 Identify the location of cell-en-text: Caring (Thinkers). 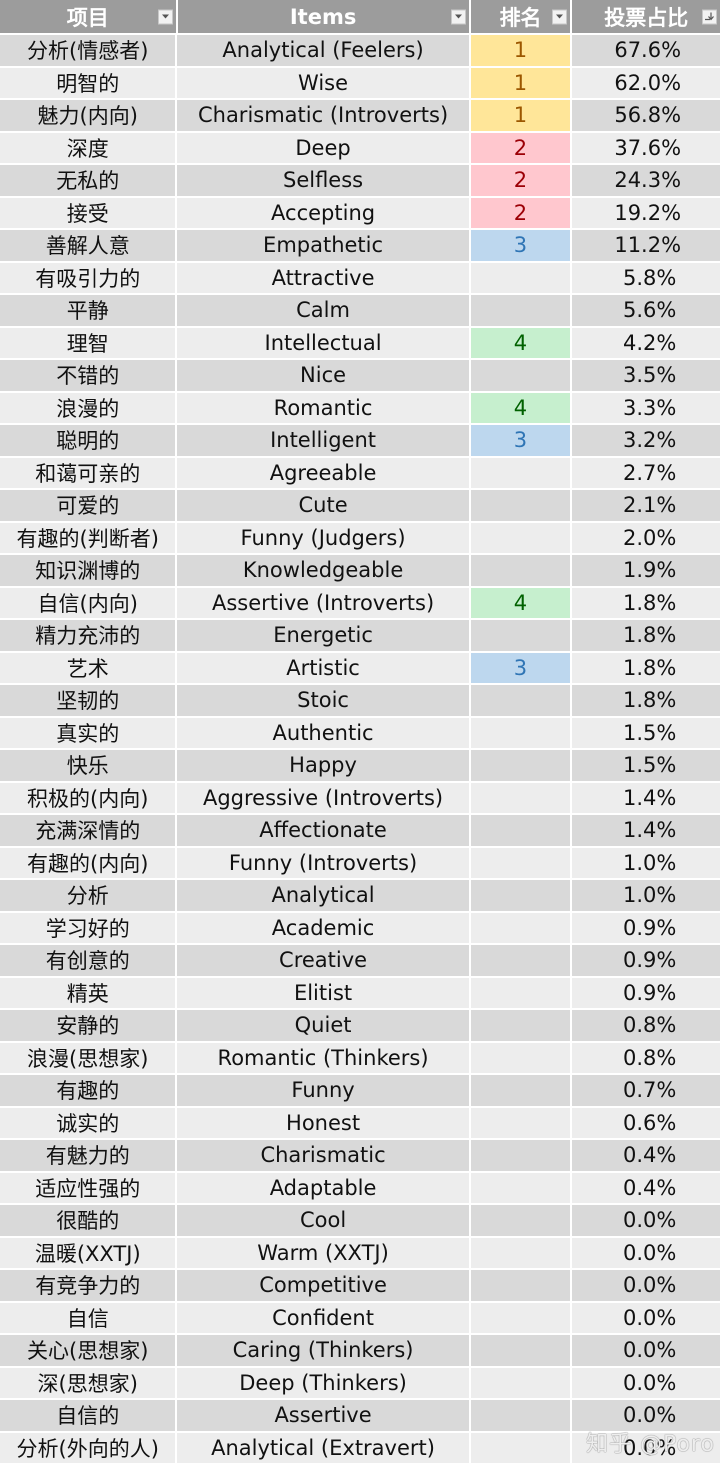
(323, 1350).